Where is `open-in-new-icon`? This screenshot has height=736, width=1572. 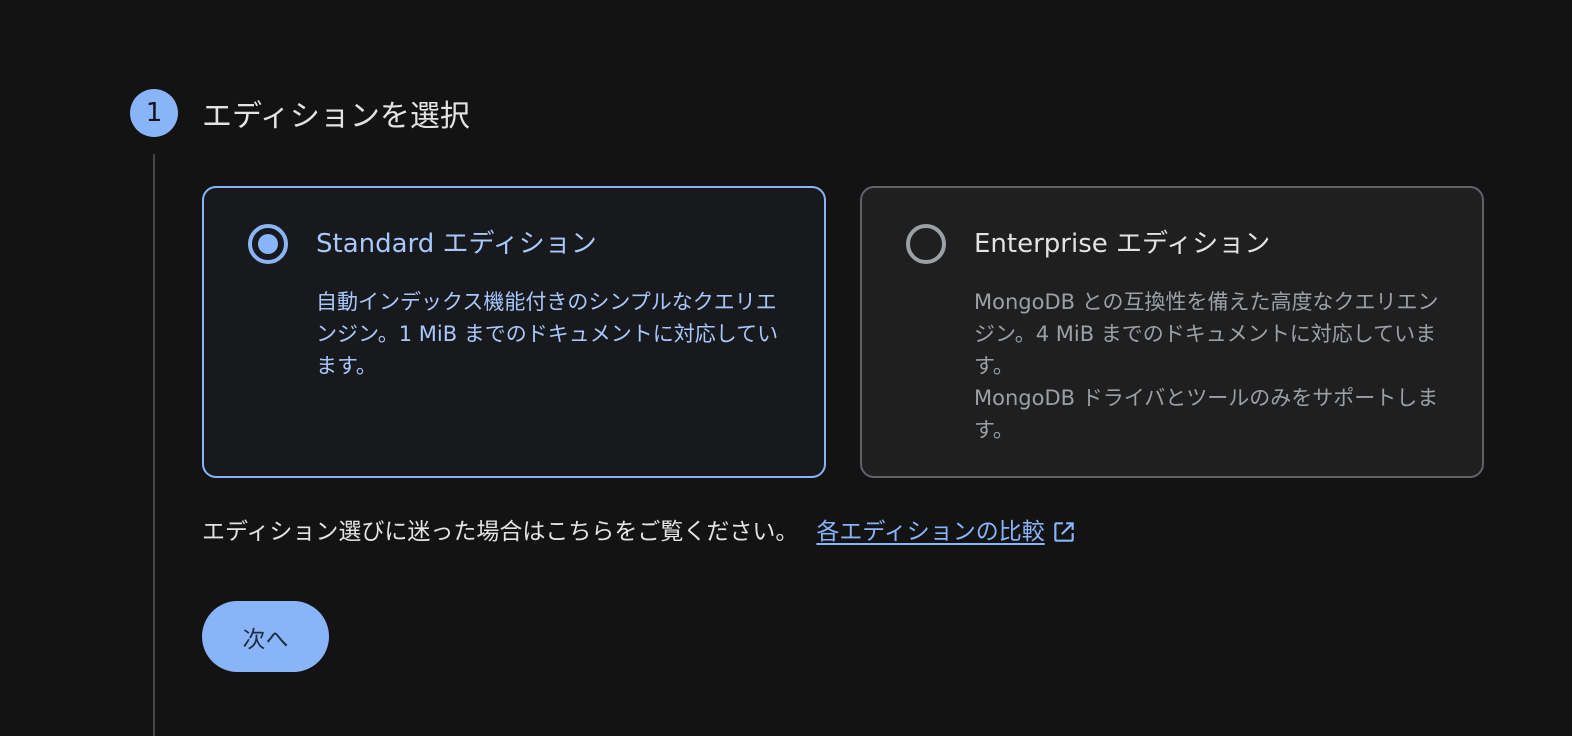
open-in-new-icon is located at coordinates (1064, 532).